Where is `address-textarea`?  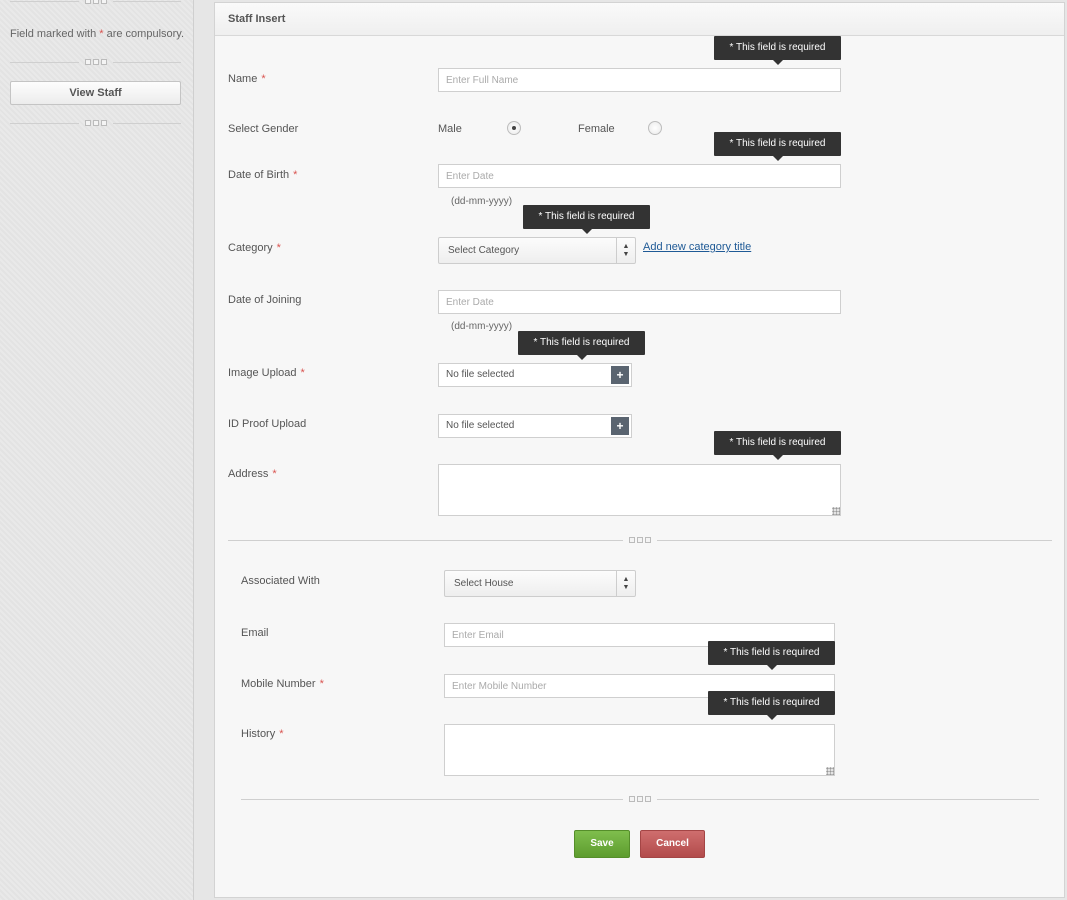 address-textarea is located at coordinates (639, 490).